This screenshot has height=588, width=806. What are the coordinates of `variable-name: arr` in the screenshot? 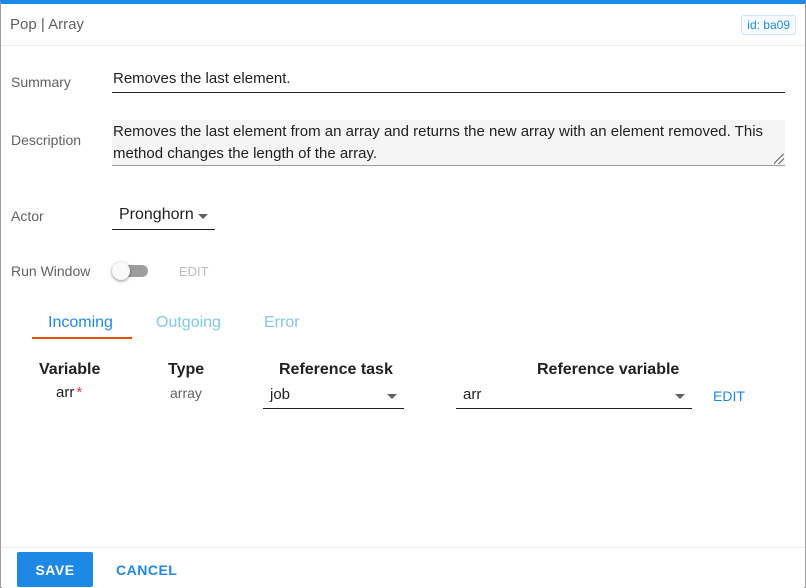 It's located at (65, 392).